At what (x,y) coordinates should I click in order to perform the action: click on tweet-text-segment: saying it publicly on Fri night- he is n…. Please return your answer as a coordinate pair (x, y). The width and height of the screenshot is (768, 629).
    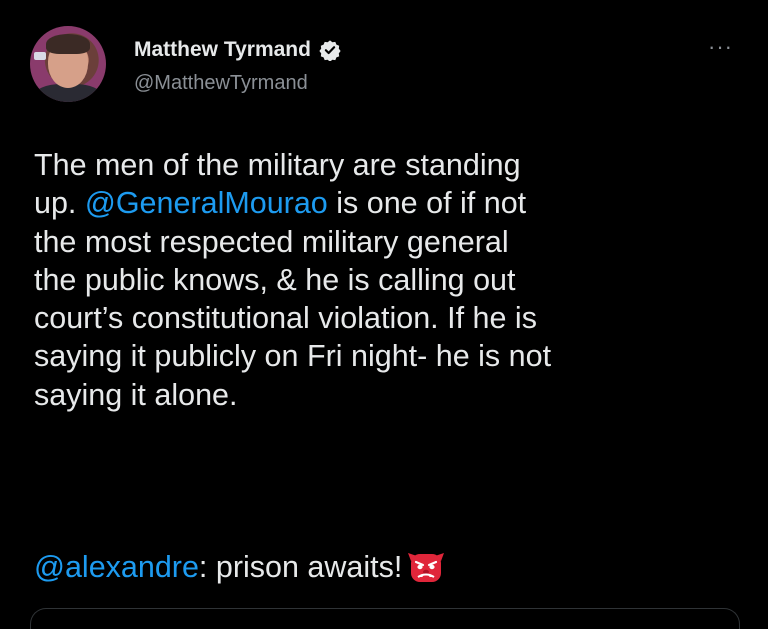
    Looking at the image, I should click on (293, 356).